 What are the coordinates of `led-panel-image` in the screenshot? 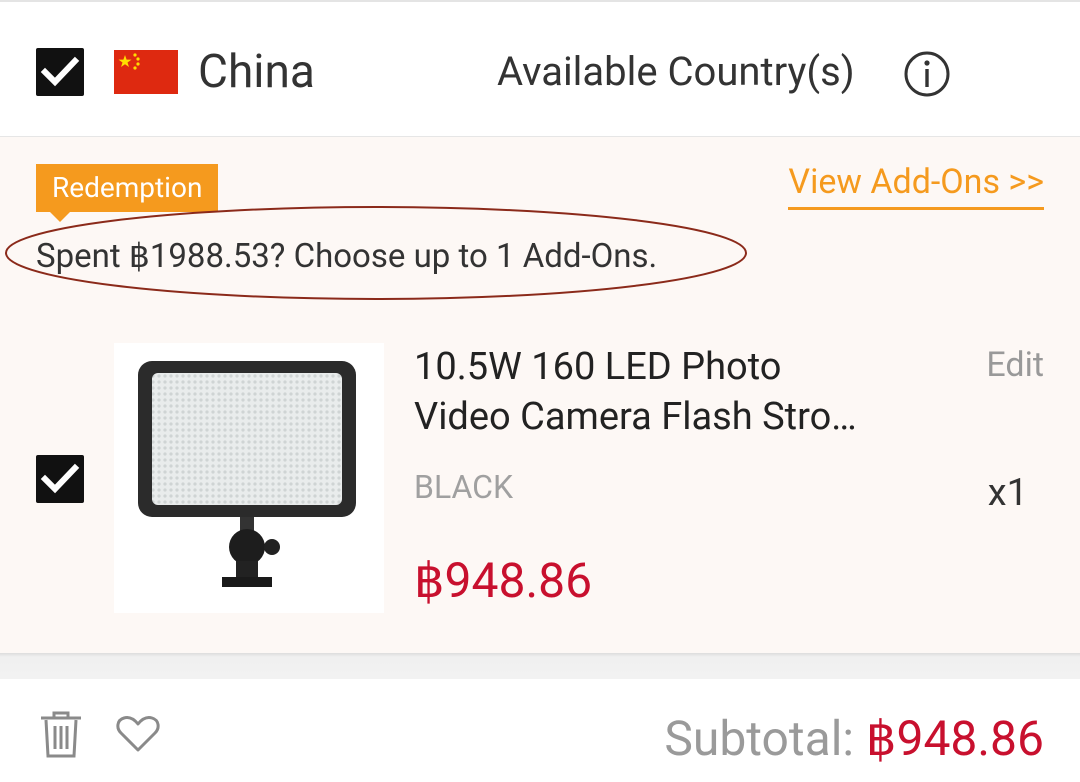 It's located at (247, 474).